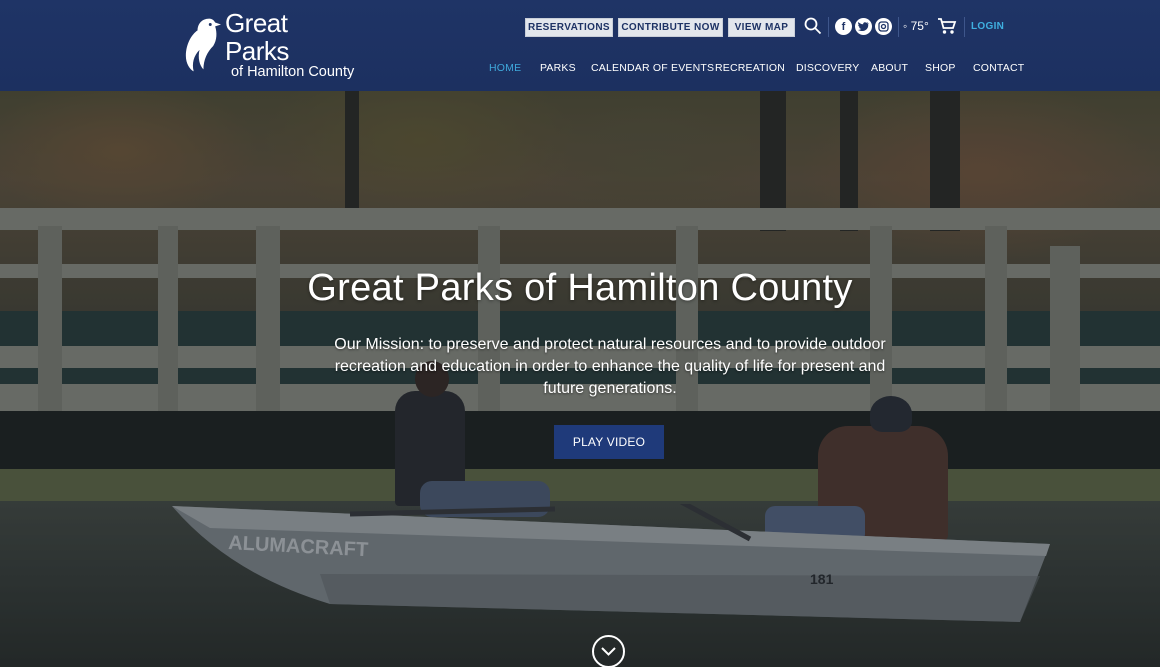 The width and height of the screenshot is (1160, 667). What do you see at coordinates (256, 36) in the screenshot?
I see `logo-title: Great Parks` at bounding box center [256, 36].